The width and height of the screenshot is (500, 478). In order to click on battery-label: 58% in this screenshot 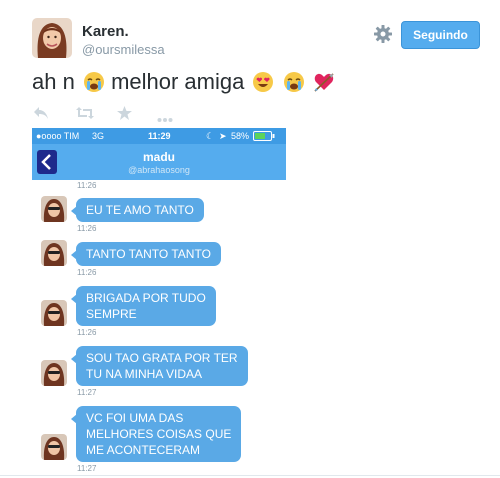, I will do `click(240, 136)`.